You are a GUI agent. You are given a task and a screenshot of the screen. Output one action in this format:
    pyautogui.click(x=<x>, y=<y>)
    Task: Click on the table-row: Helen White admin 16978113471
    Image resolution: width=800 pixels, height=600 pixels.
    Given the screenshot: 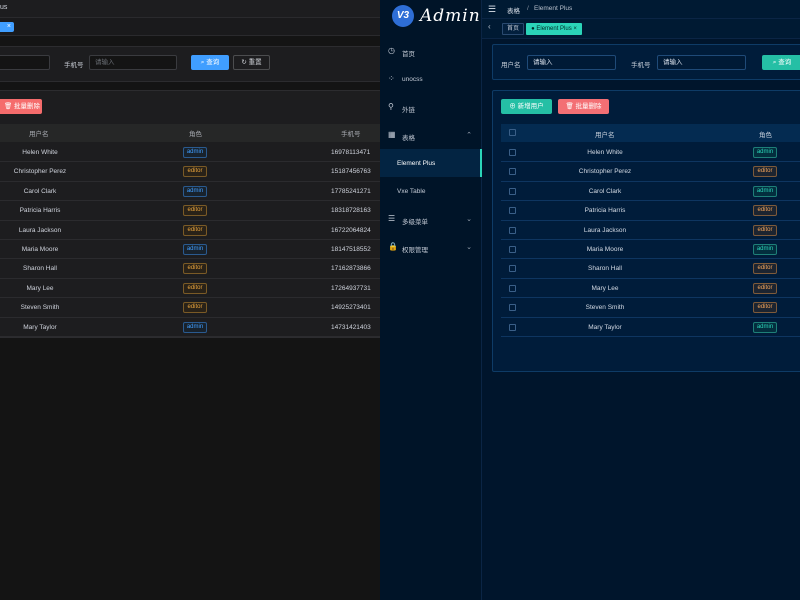 What is the action you would take?
    pyautogui.click(x=190, y=153)
    